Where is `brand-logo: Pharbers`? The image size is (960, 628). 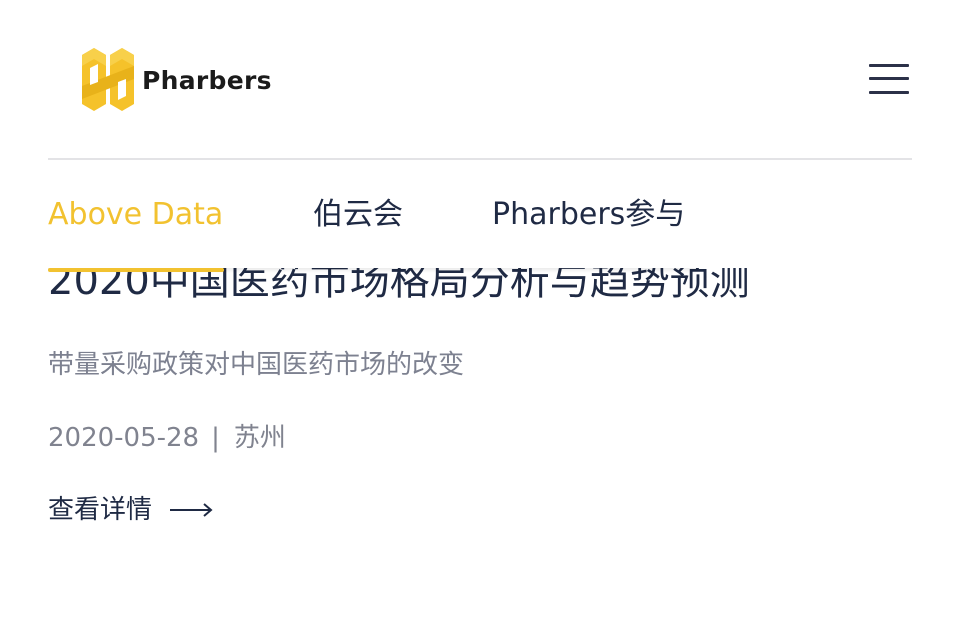 brand-logo: Pharbers is located at coordinates (176, 79).